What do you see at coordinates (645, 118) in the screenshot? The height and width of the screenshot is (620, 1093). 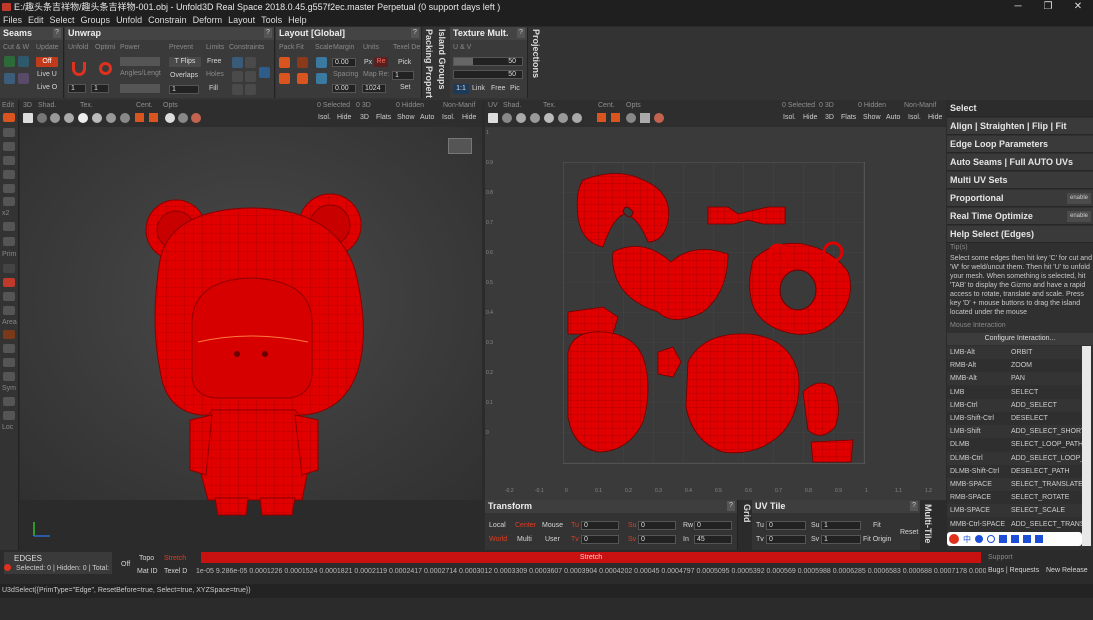 I see `uv-grid-icon` at bounding box center [645, 118].